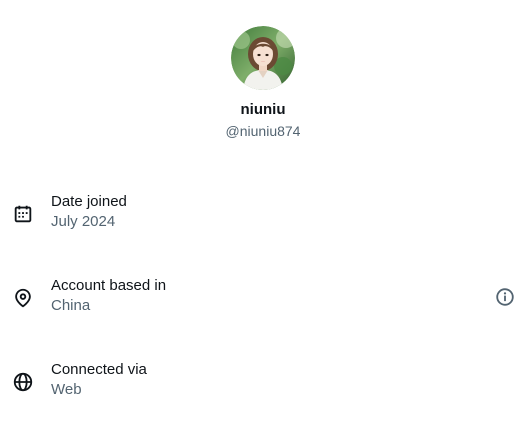 This screenshot has height=428, width=526. What do you see at coordinates (263, 382) in the screenshot?
I see `connected-via-row: Connected via Web` at bounding box center [263, 382].